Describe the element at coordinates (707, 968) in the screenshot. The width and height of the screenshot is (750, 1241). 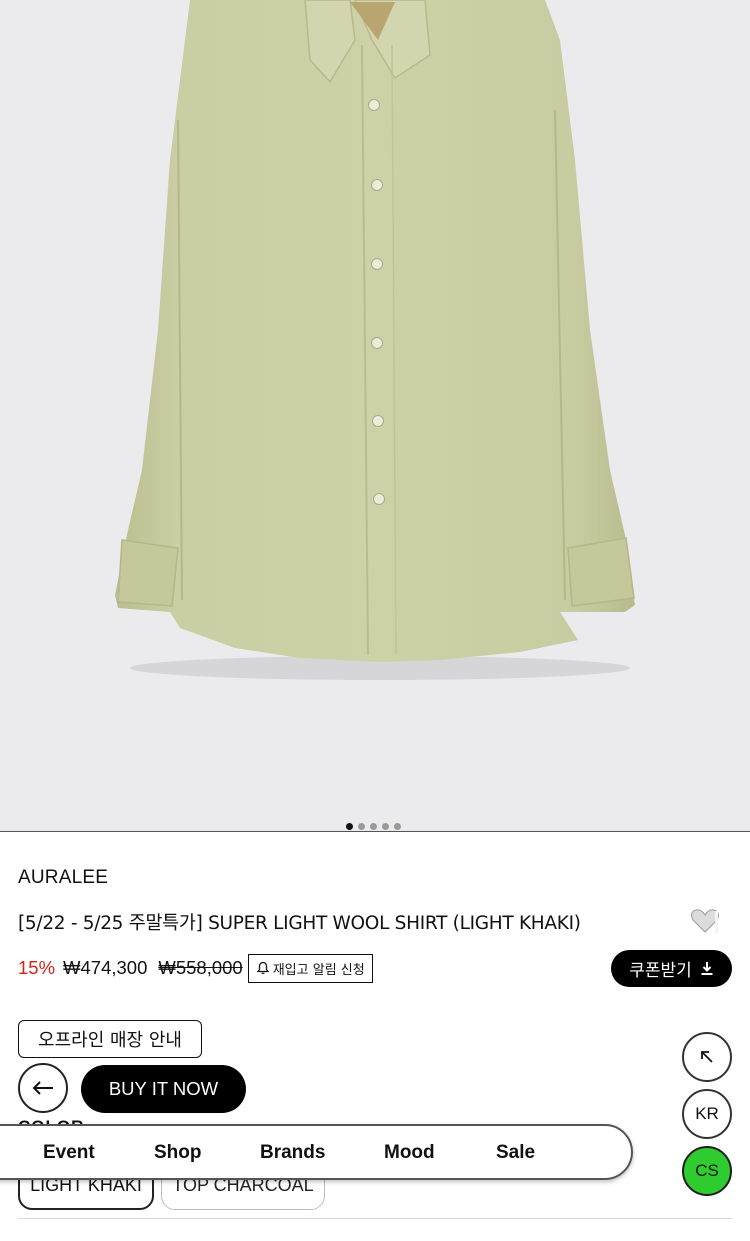
I see `download-icon` at that location.